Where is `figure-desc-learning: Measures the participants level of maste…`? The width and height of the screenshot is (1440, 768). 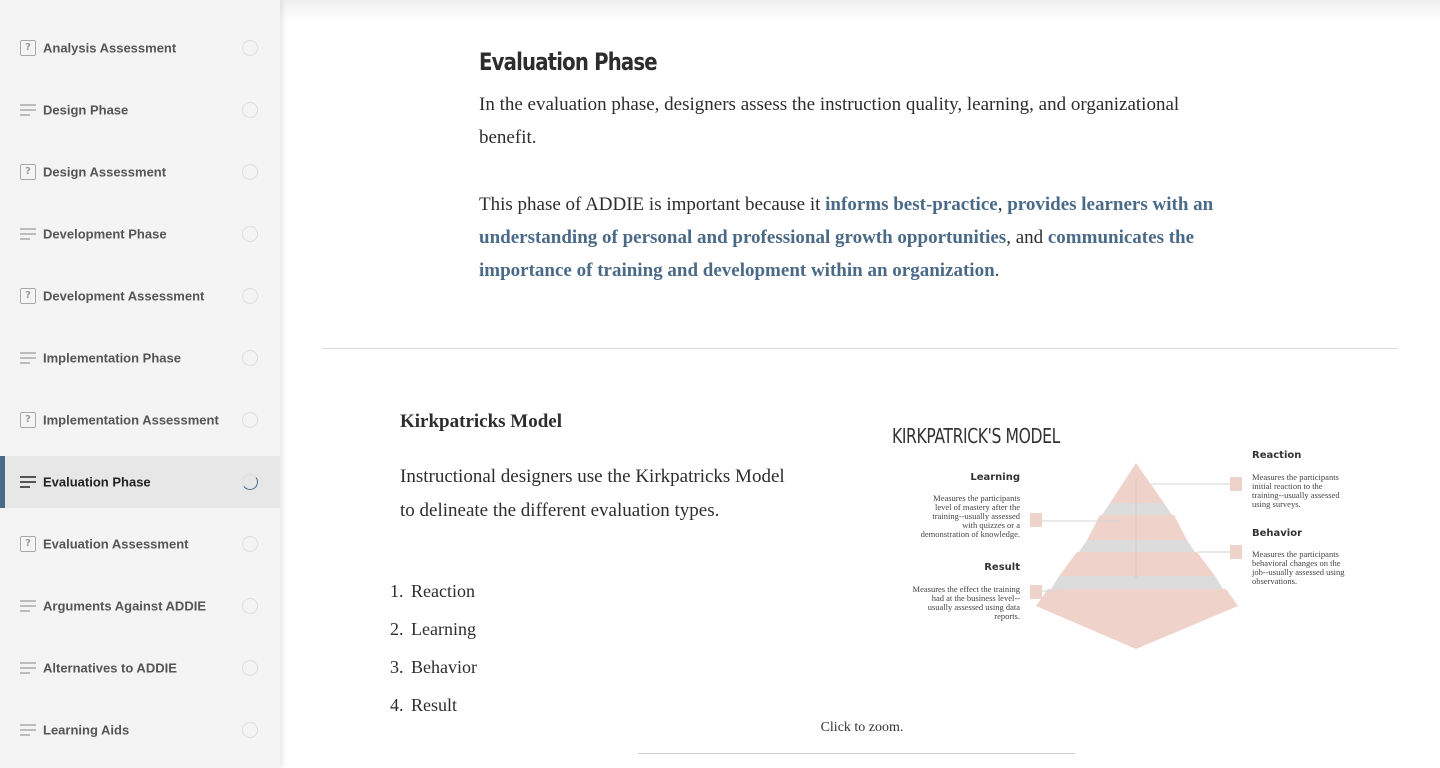
figure-desc-learning: Measures the participants level of maste… is located at coordinates (970, 516).